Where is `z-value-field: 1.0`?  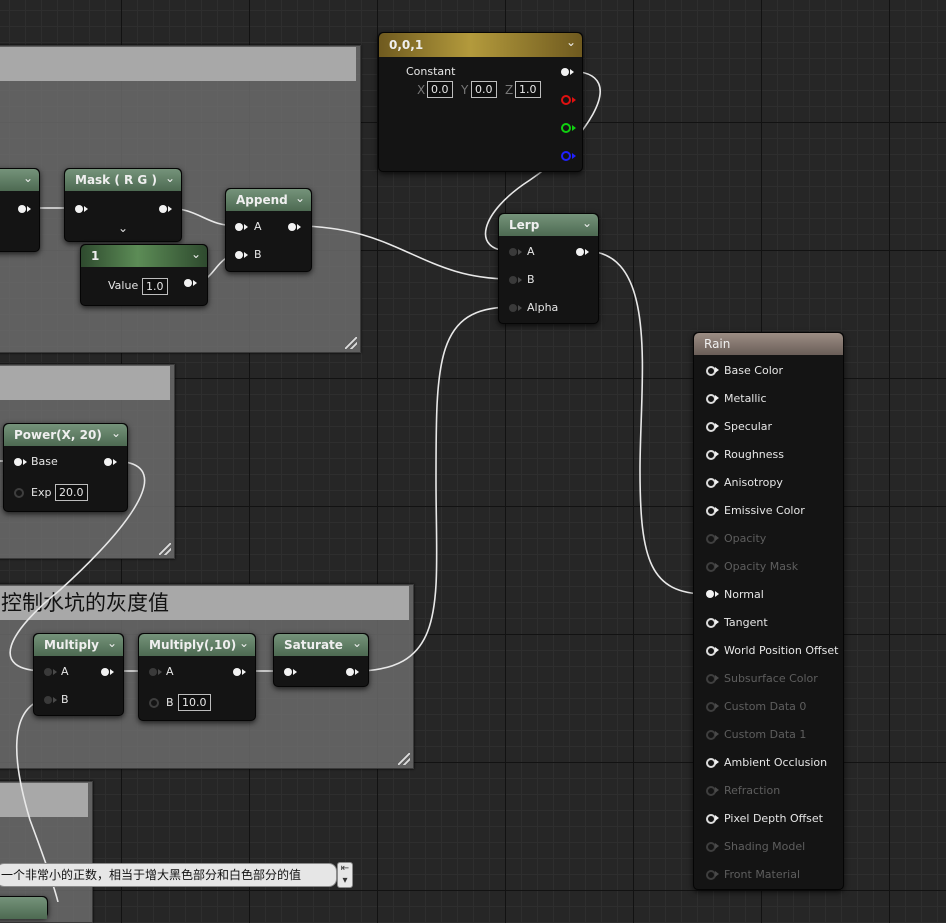
z-value-field: 1.0 is located at coordinates (528, 89).